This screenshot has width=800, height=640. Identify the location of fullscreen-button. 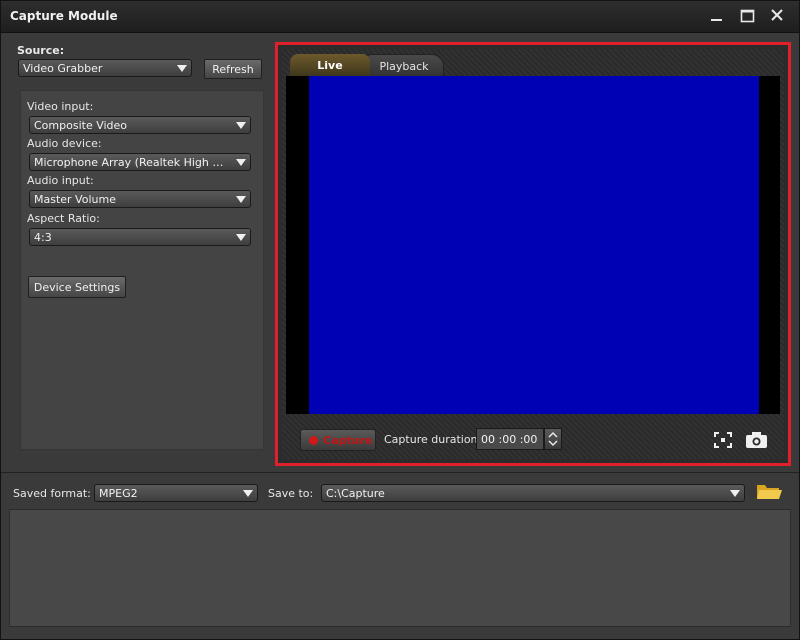
(723, 440).